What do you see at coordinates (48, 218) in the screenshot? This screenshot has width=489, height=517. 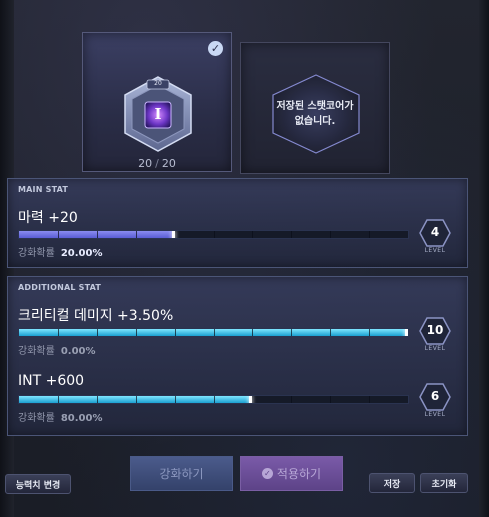 I see `main-stat-name: 마력 +20` at bounding box center [48, 218].